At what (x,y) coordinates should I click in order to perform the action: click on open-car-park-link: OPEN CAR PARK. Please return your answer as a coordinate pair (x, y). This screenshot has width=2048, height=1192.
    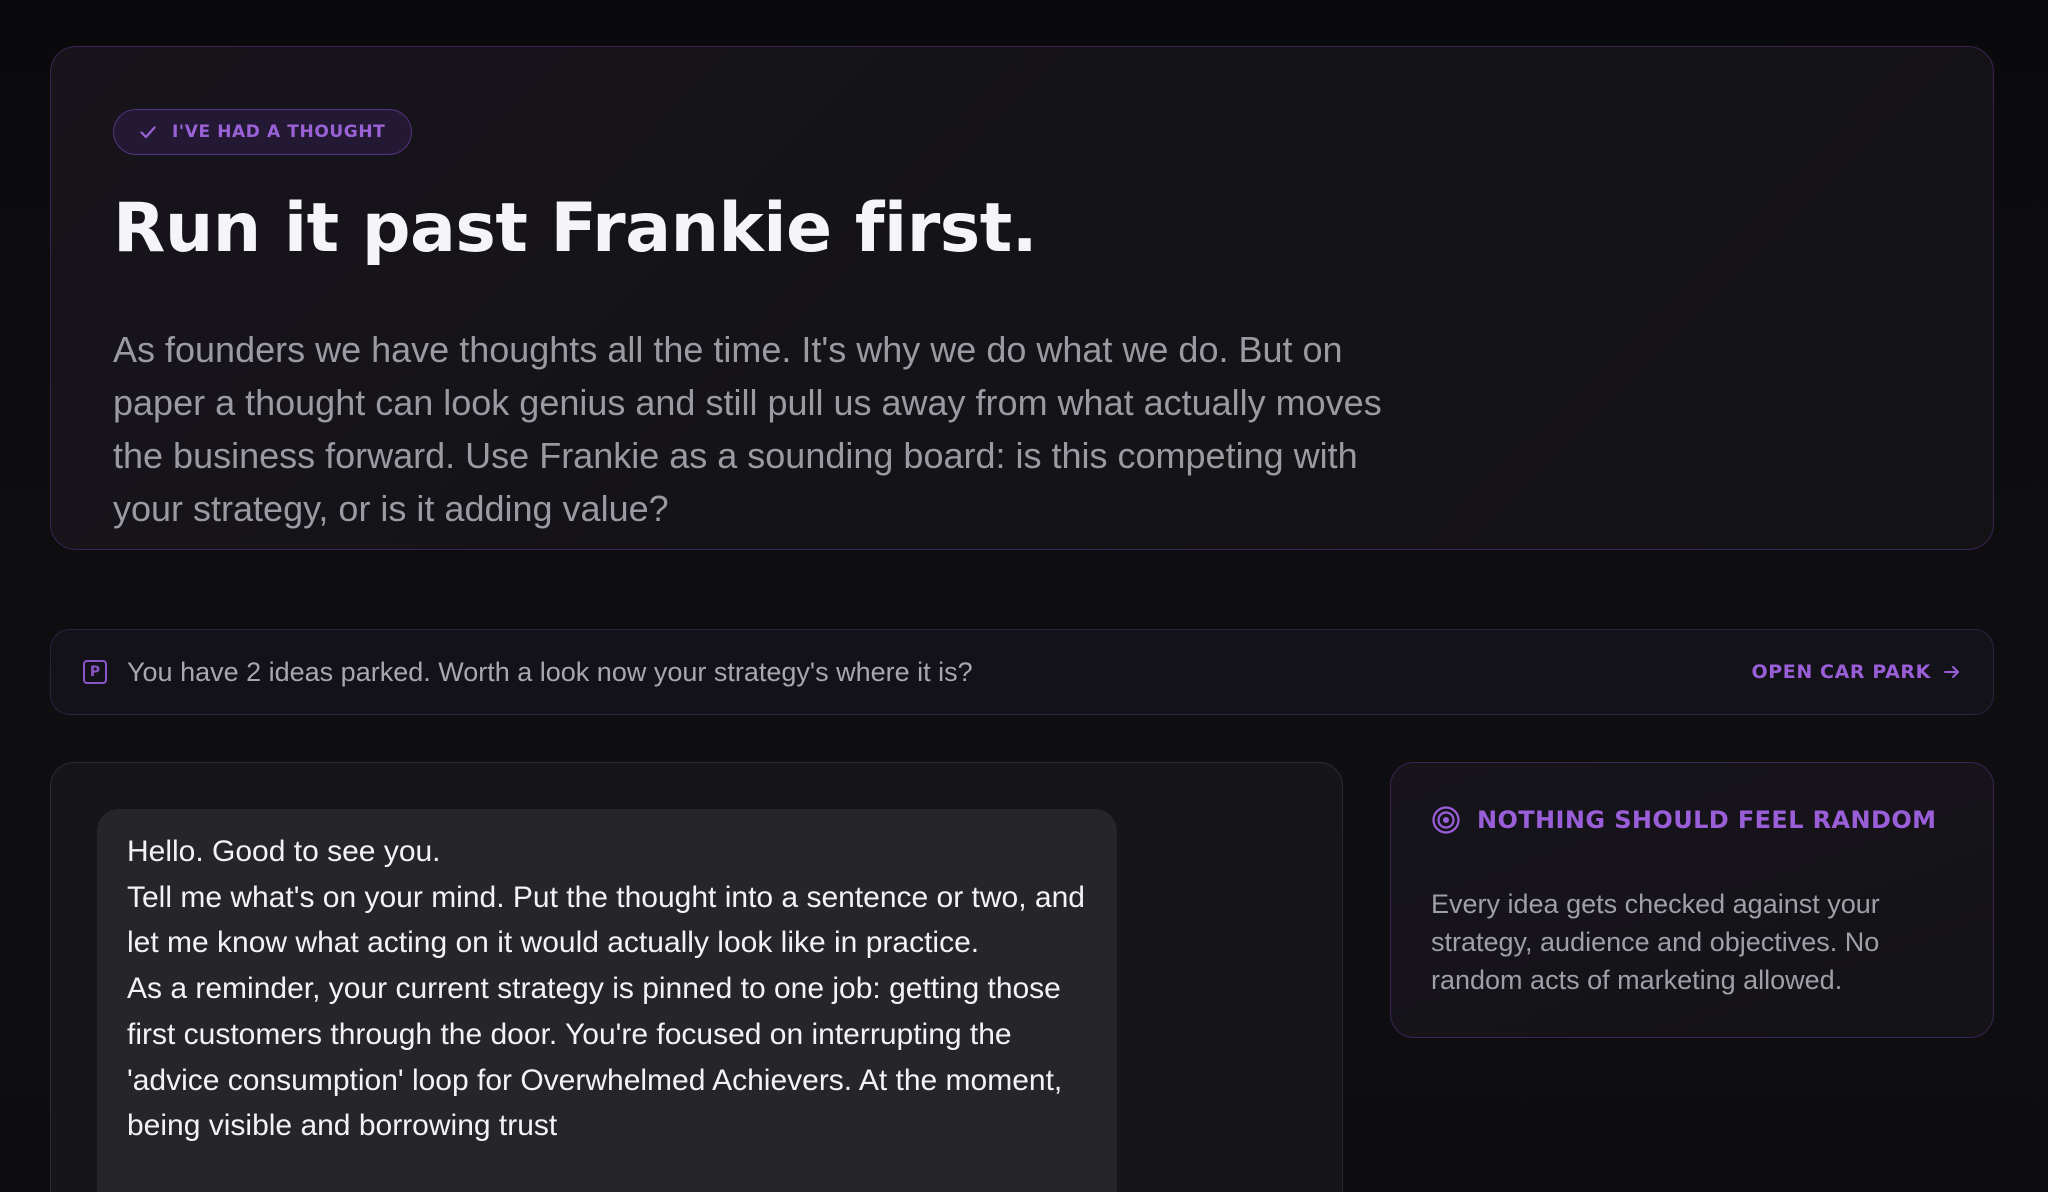
    Looking at the image, I should click on (1856, 672).